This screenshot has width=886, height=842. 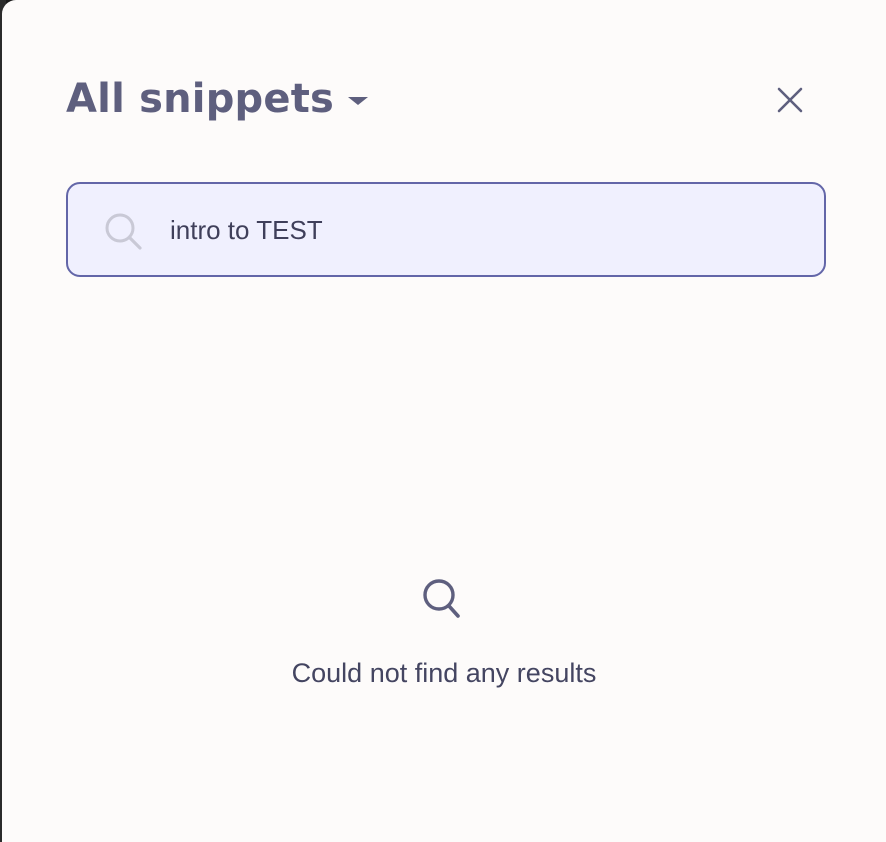 I want to click on caret-down-icon, so click(x=358, y=101).